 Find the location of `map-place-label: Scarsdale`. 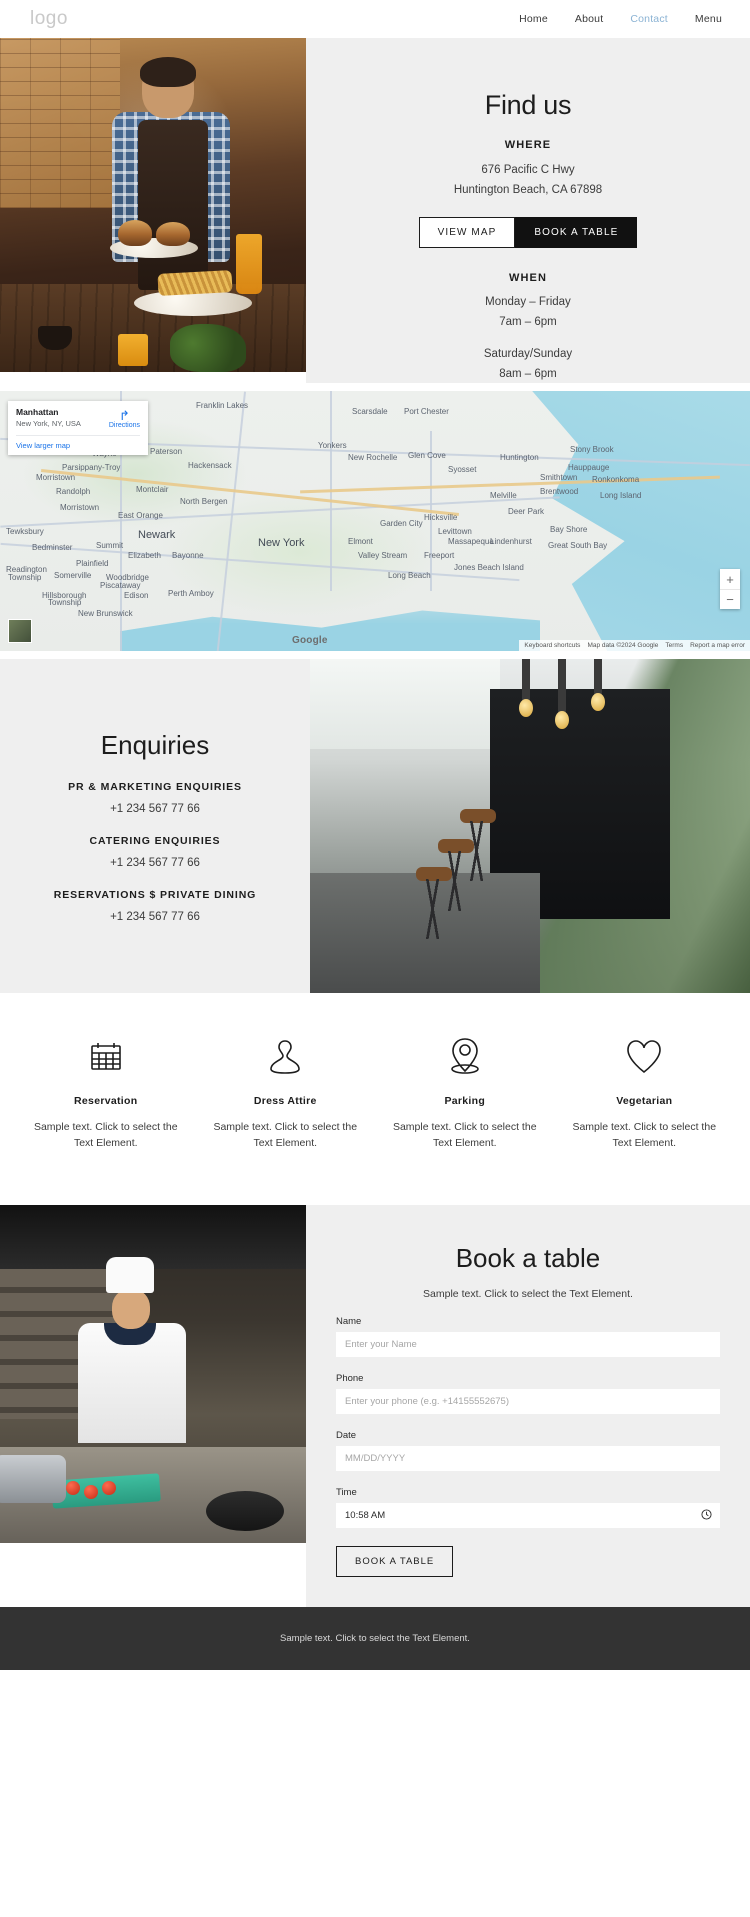

map-place-label: Scarsdale is located at coordinates (370, 411).